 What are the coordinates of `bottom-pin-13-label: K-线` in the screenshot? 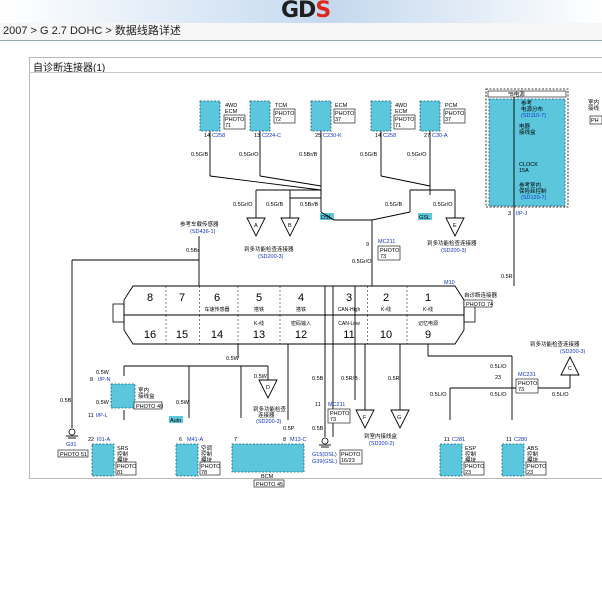 It's located at (259, 323).